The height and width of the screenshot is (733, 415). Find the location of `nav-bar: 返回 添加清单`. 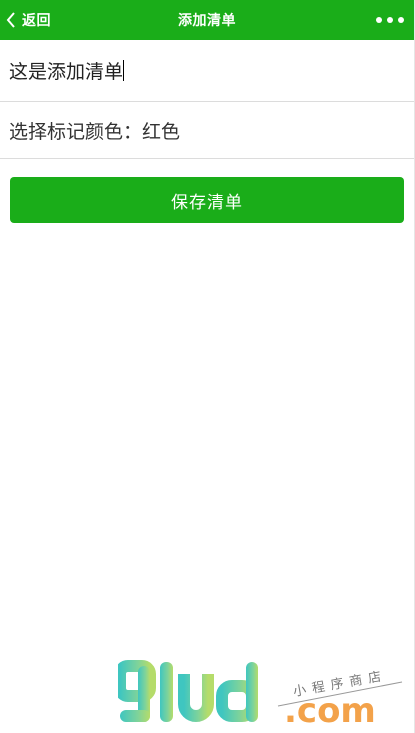

nav-bar: 返回 添加清单 is located at coordinates (207, 20).